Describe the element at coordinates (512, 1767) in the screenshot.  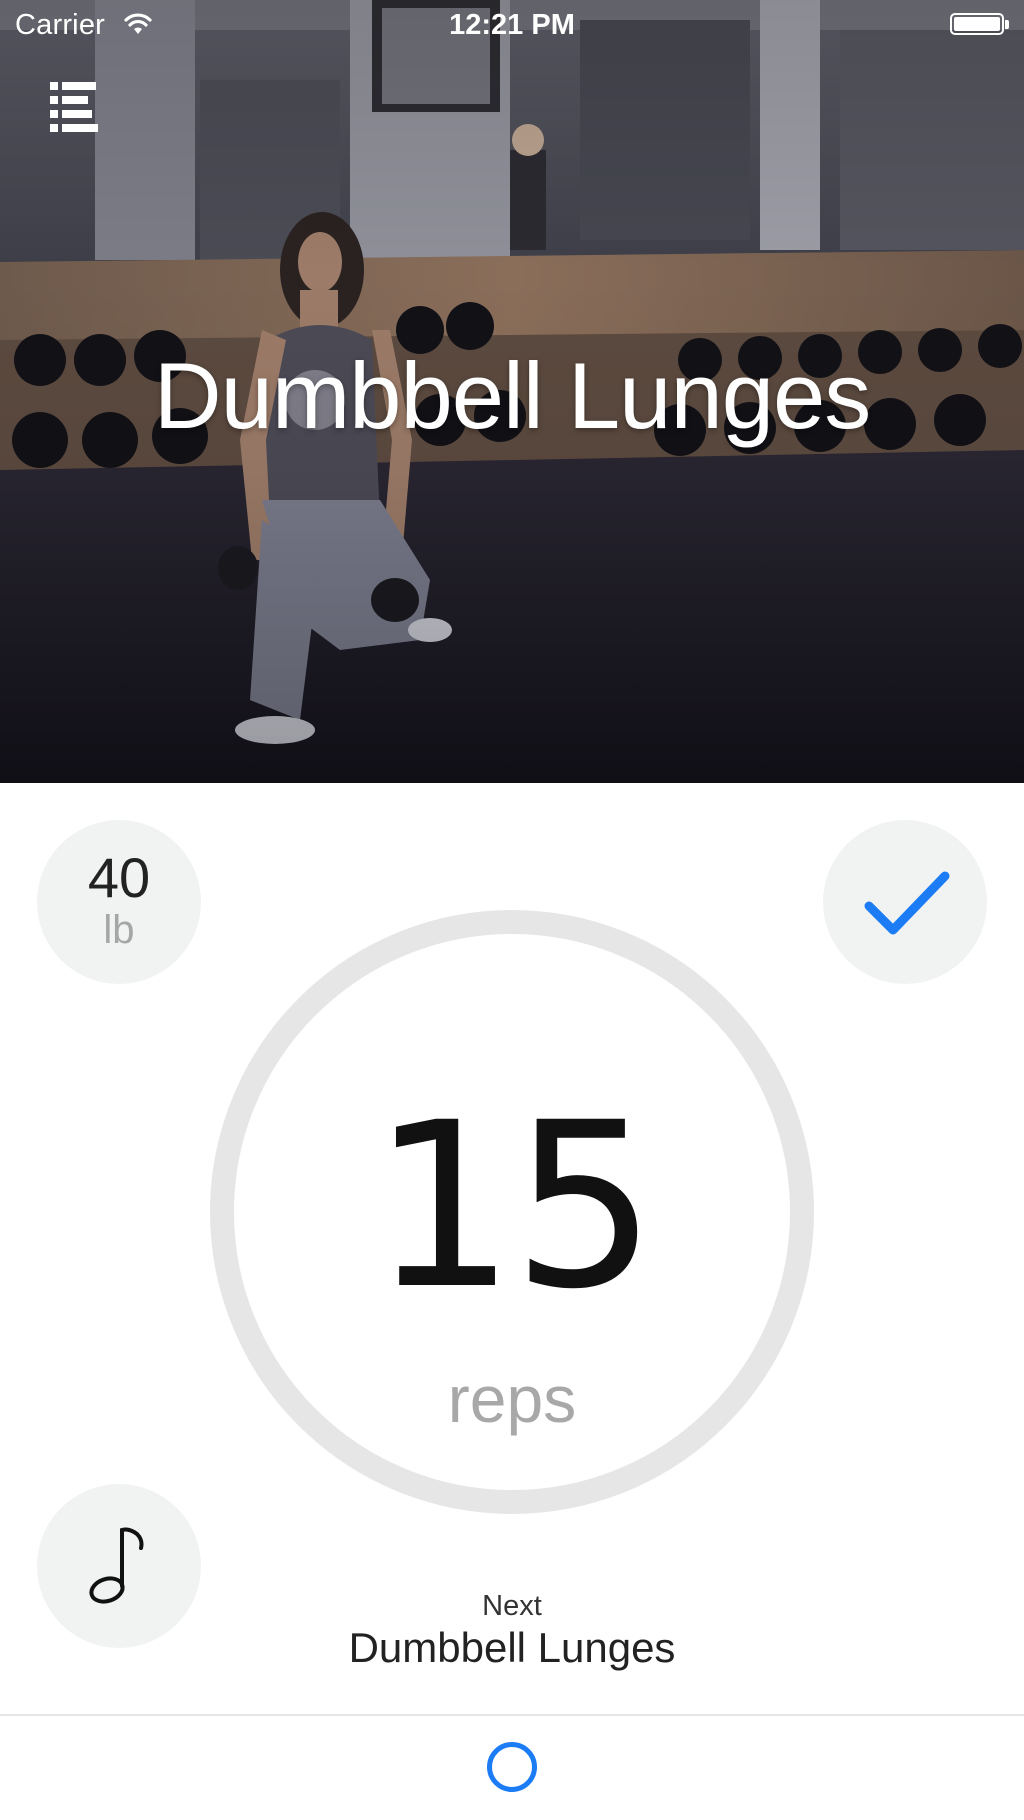
I see `circle-icon` at that location.